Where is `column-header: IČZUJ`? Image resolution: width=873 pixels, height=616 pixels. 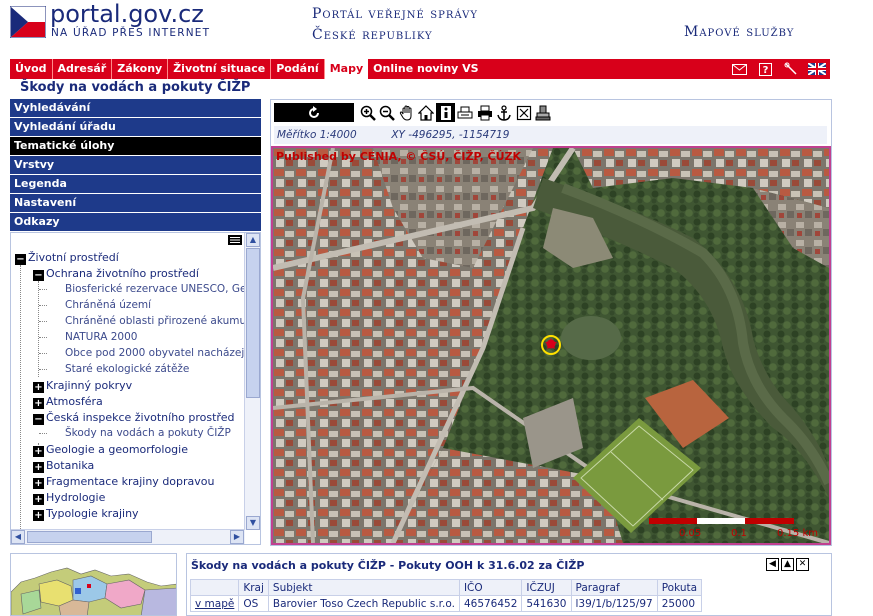 column-header: IČZUJ is located at coordinates (546, 587).